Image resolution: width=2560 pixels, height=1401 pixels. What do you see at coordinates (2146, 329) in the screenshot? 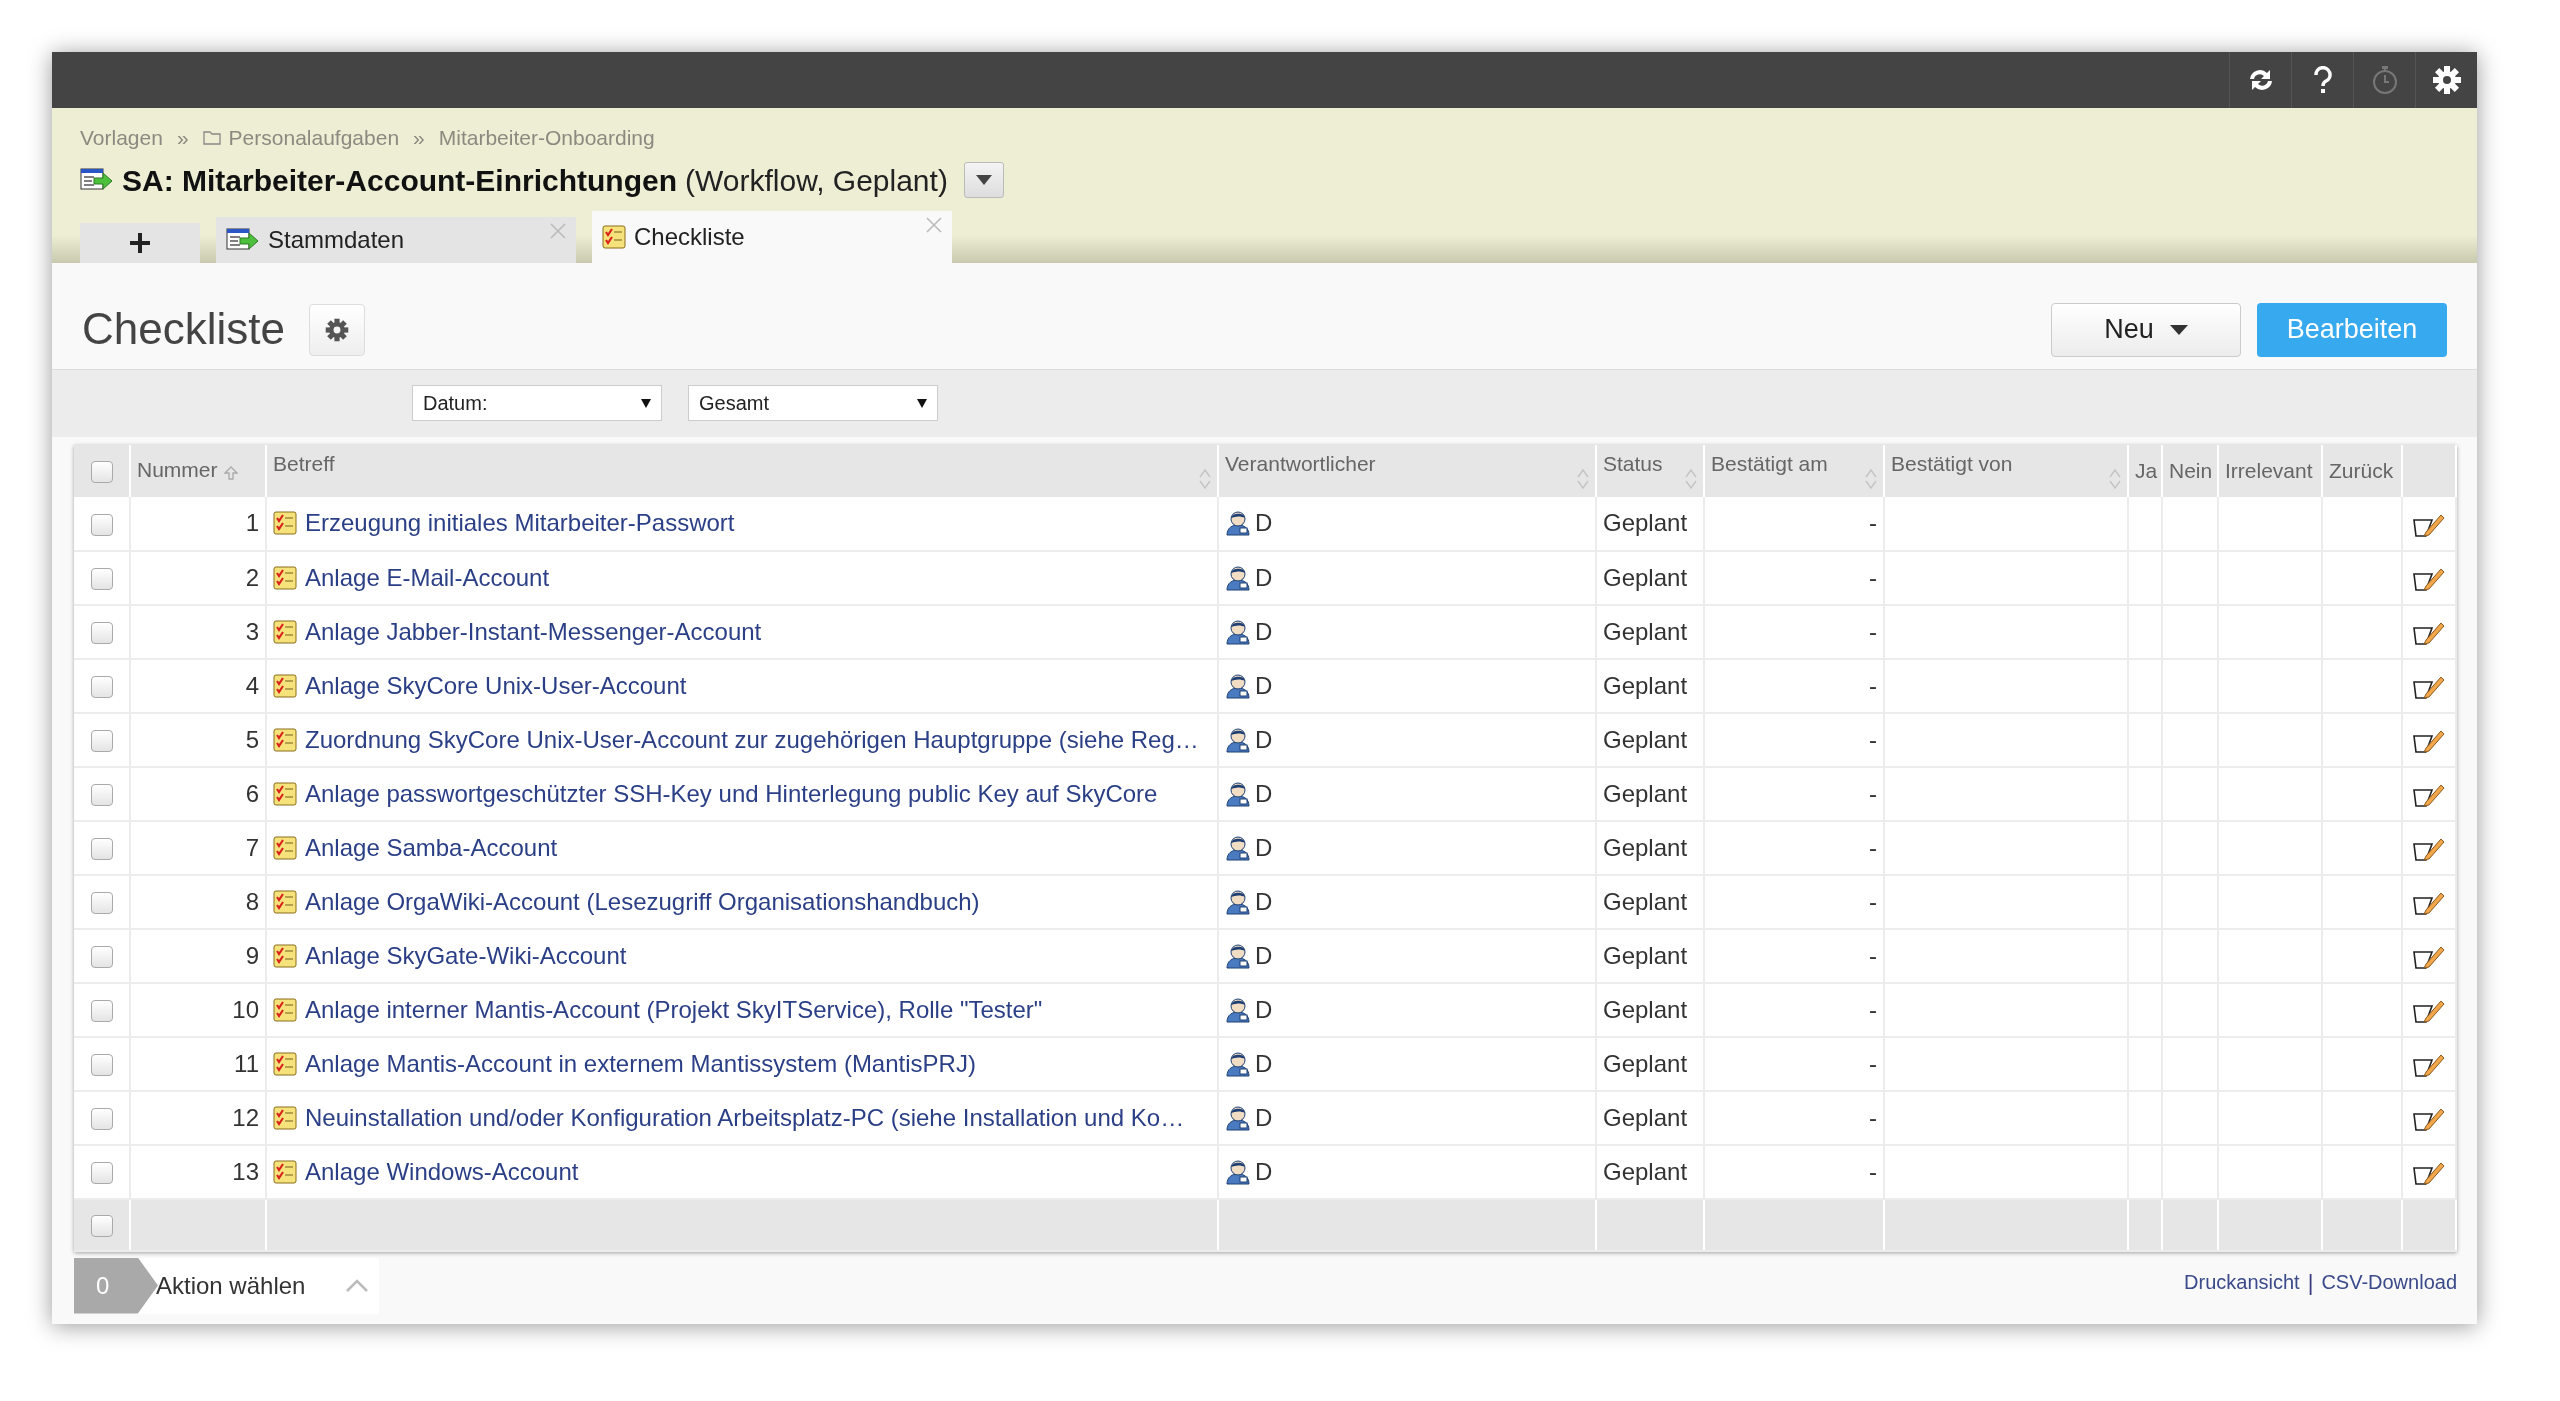
I see `new-button: Neu` at bounding box center [2146, 329].